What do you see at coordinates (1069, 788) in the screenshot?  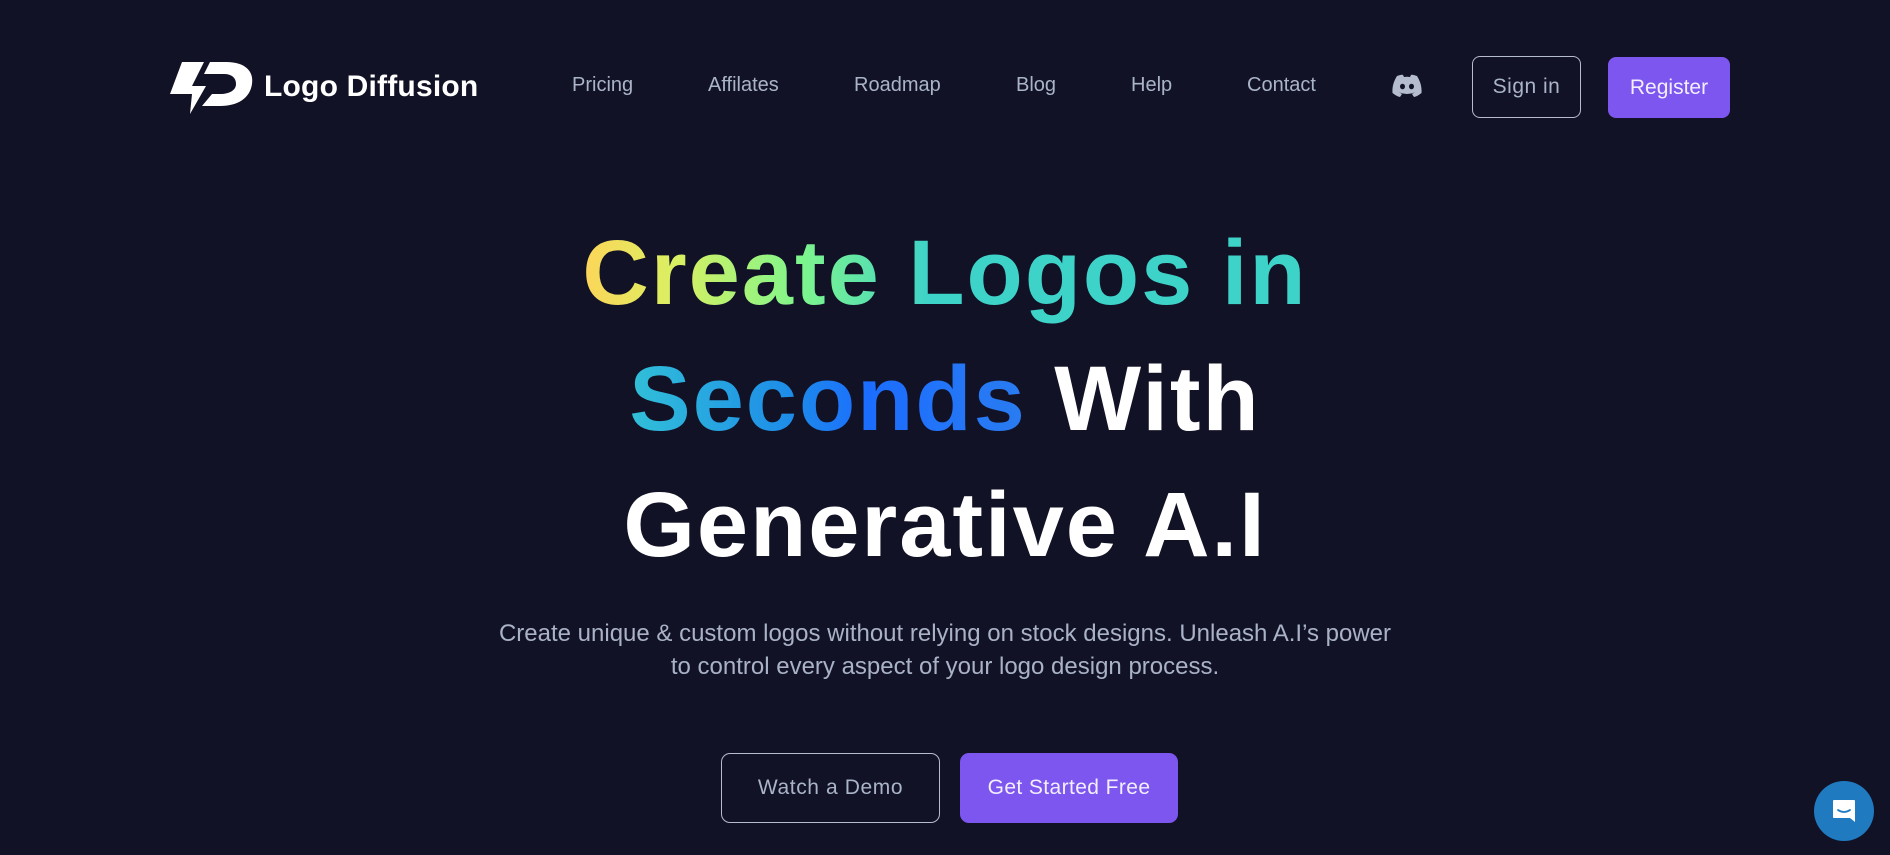 I see `get-started-button: Get Started Free` at bounding box center [1069, 788].